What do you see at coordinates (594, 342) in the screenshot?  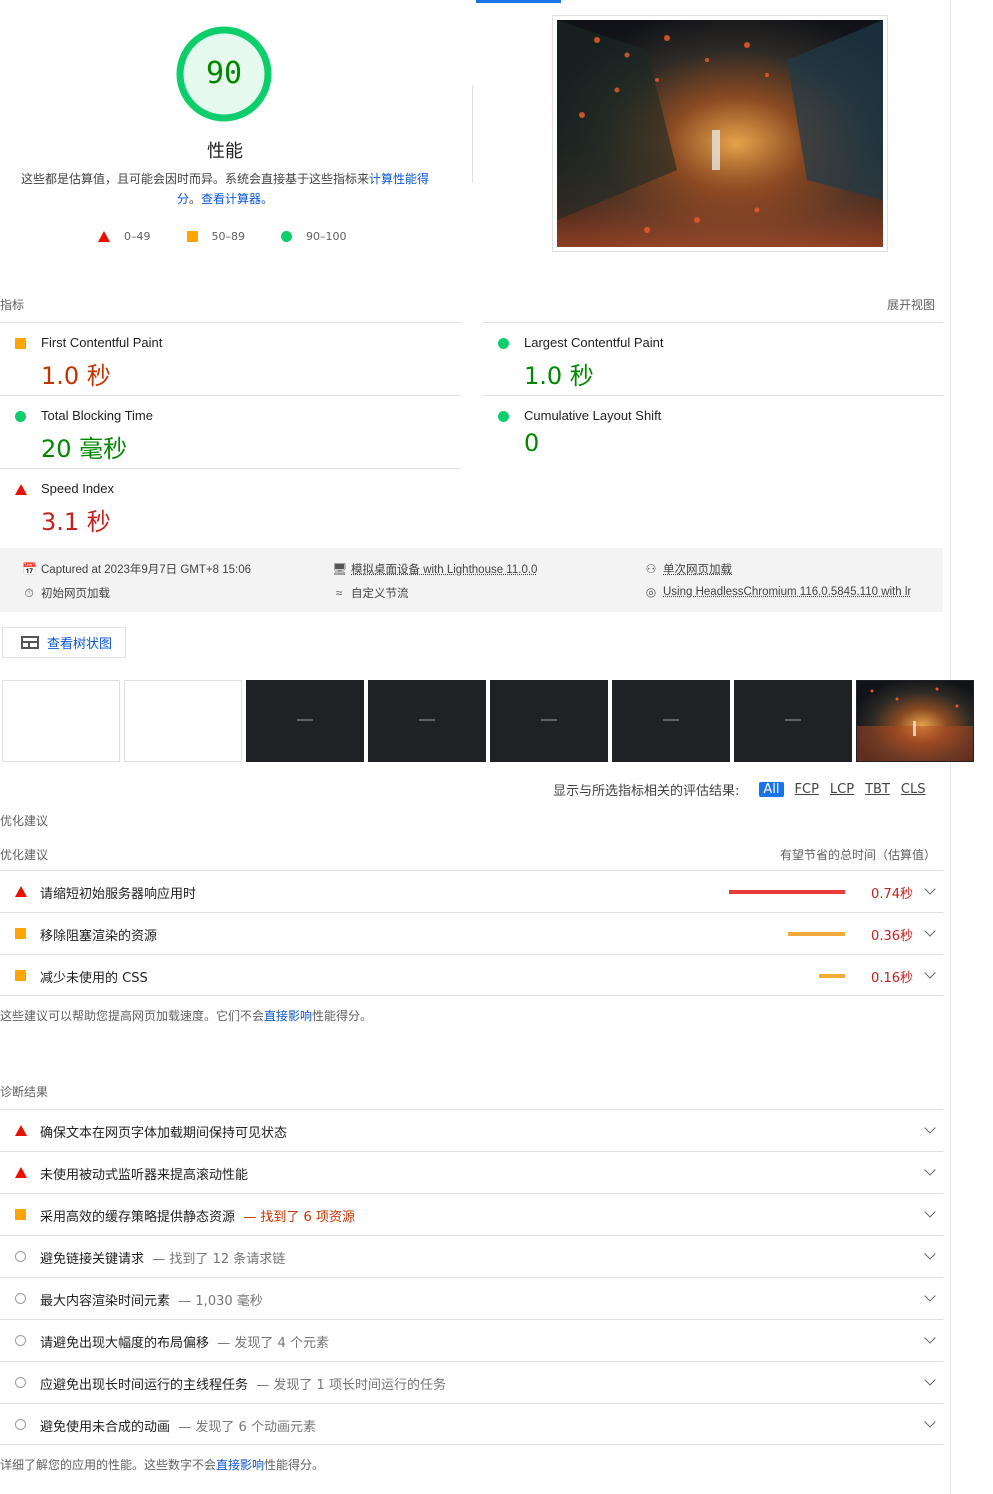 I see `metric-name: Largest Contentful Paint` at bounding box center [594, 342].